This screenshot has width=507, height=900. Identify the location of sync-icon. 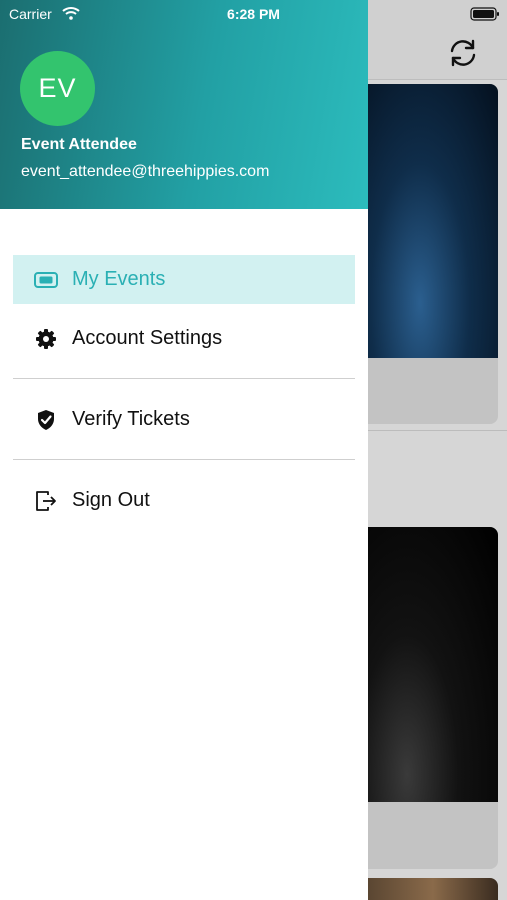
(463, 53).